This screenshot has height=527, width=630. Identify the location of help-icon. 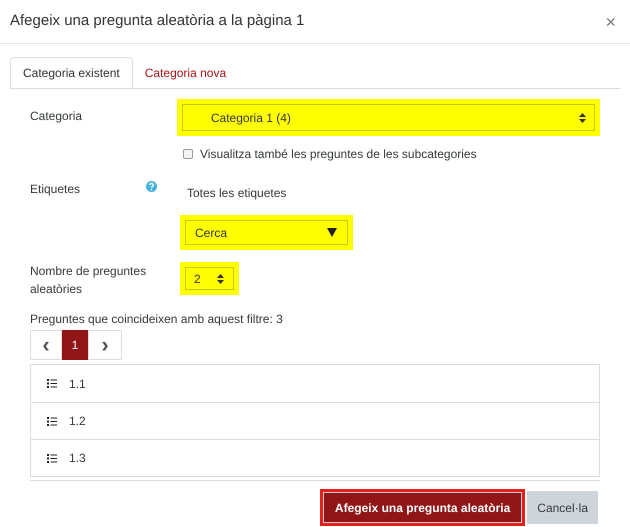
(151, 186).